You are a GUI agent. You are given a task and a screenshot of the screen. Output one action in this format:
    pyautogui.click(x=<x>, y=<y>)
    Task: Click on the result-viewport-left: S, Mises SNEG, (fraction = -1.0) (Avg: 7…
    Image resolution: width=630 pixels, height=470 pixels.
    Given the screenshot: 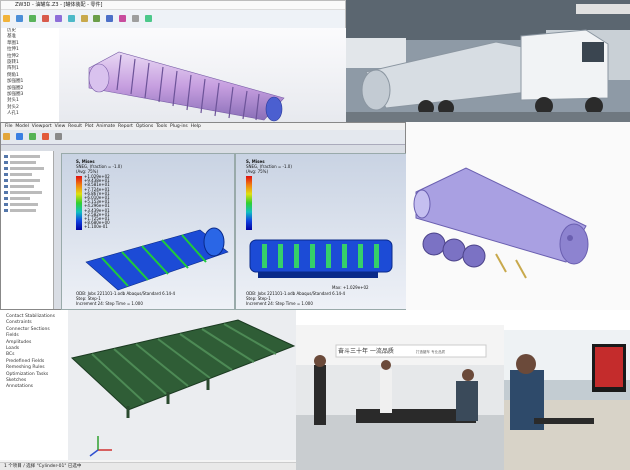 What is the action you would take?
    pyautogui.click(x=148, y=231)
    